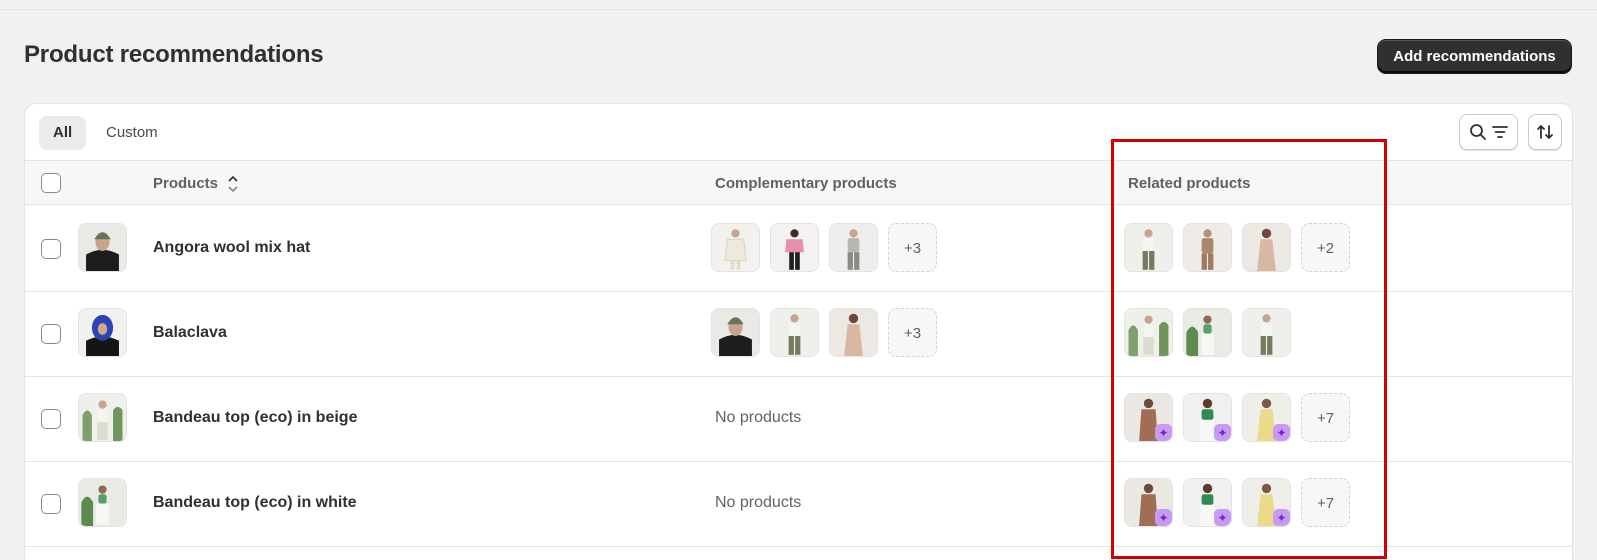  What do you see at coordinates (255, 503) in the screenshot?
I see `product-name: Bandeau top (eco) in white` at bounding box center [255, 503].